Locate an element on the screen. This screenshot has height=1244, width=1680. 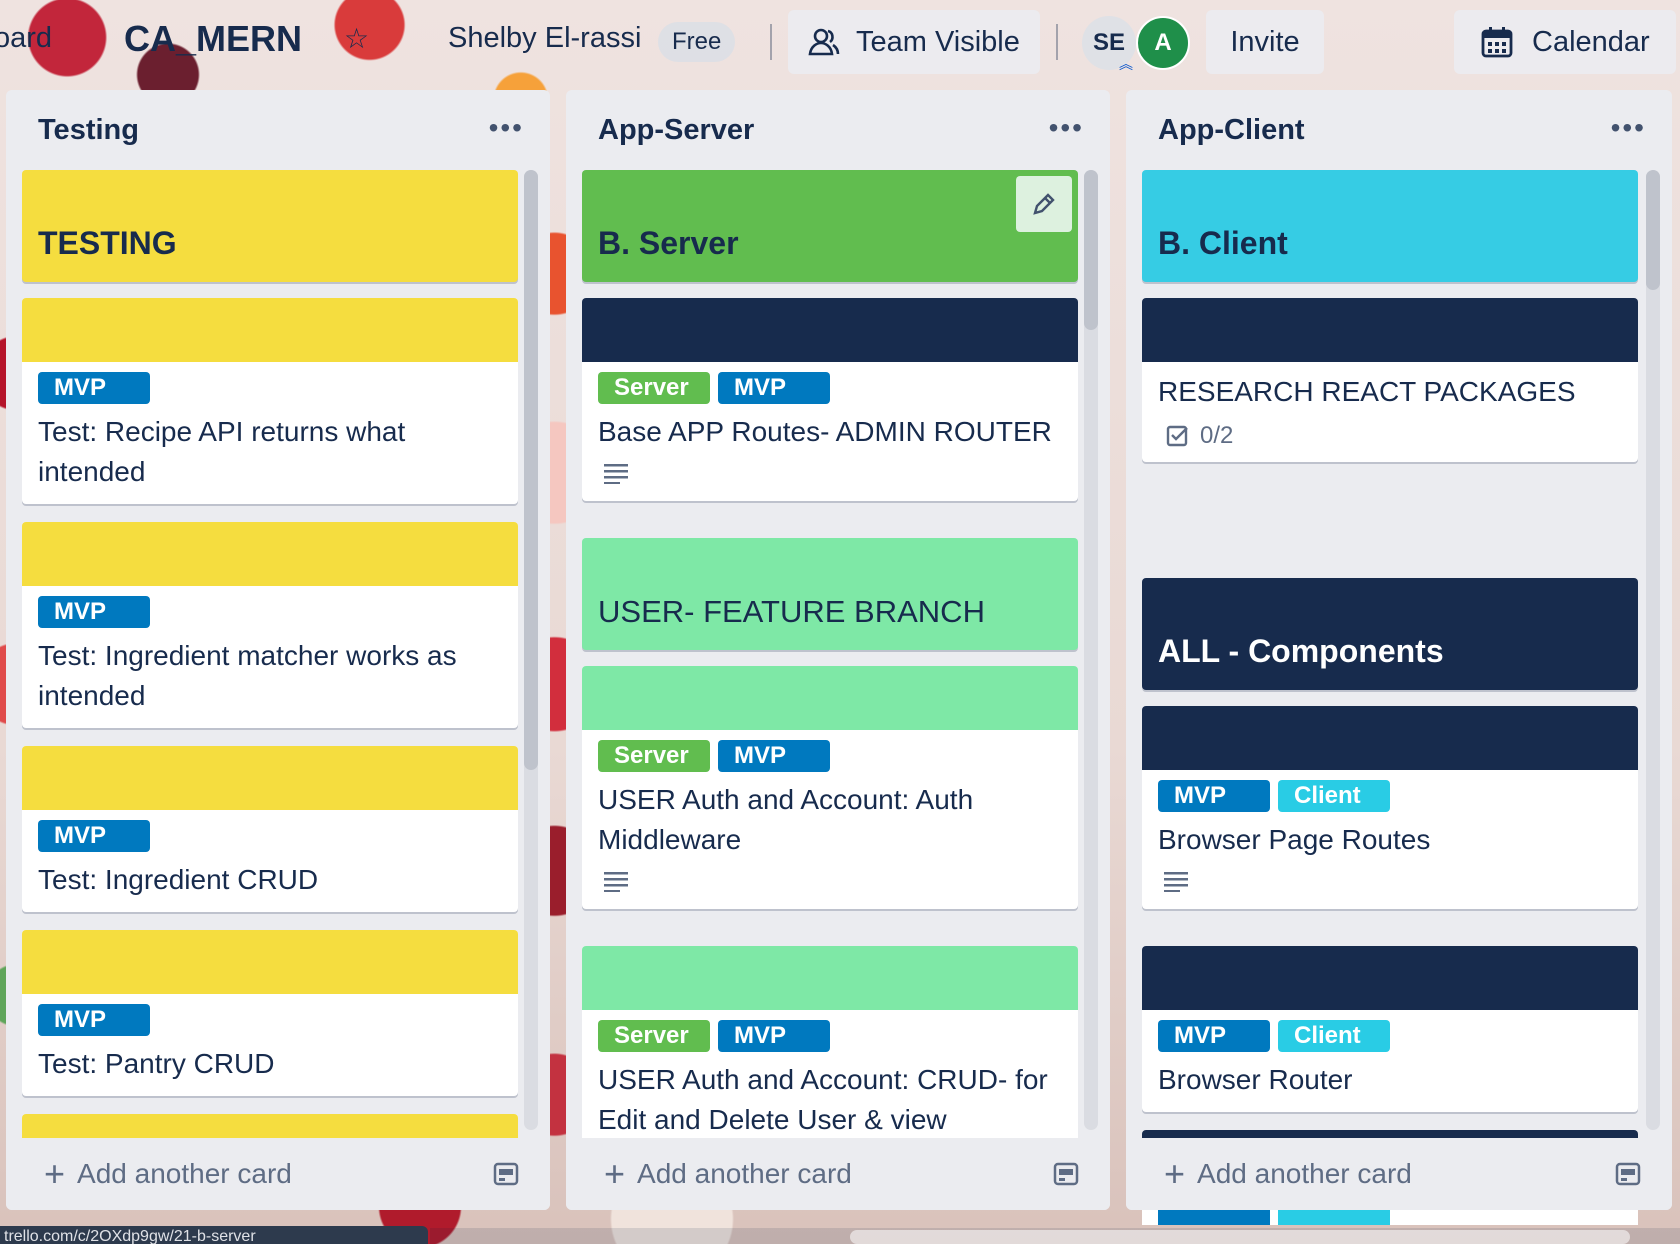
card: RESEARCH REACT PACKAGES 0/2 is located at coordinates (1390, 380).